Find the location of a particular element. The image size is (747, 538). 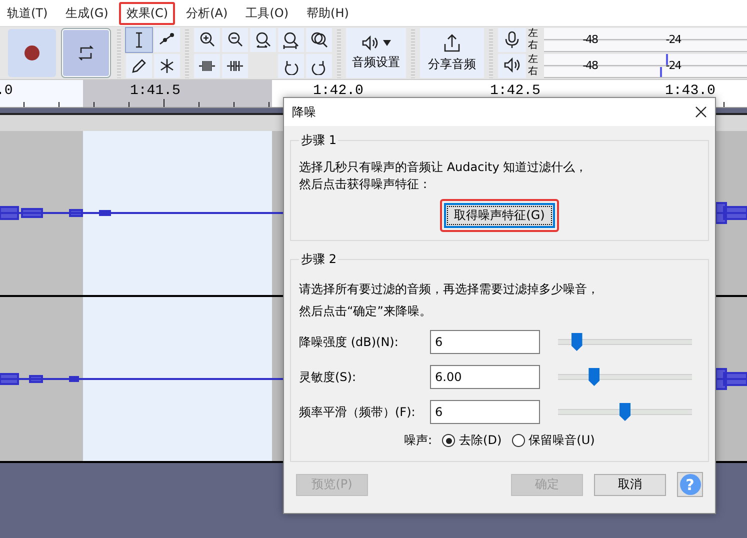

radio-group-label: 噪声: is located at coordinates (418, 440).